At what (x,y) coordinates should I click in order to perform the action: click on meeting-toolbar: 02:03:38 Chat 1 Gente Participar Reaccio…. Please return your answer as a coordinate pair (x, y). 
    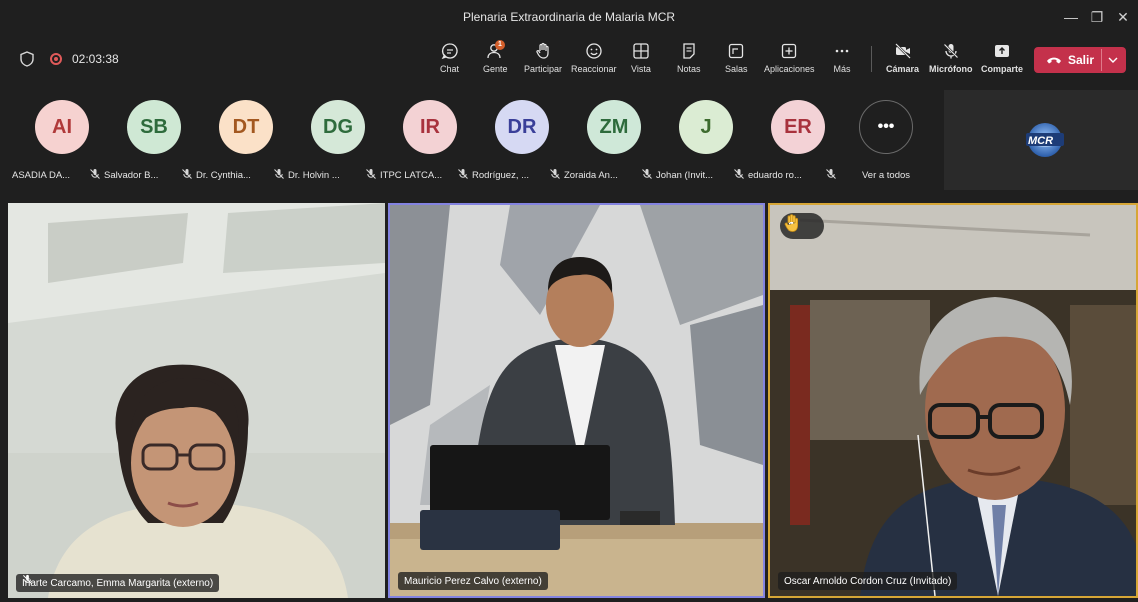
    Looking at the image, I should click on (569, 59).